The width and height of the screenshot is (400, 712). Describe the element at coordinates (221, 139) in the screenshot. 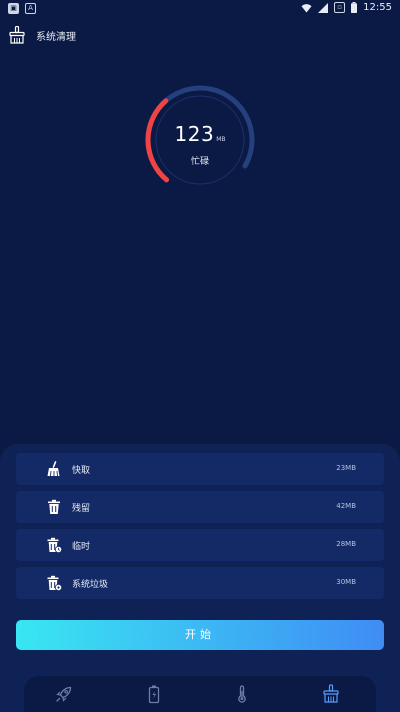

I see `gauge-unit: MB` at that location.